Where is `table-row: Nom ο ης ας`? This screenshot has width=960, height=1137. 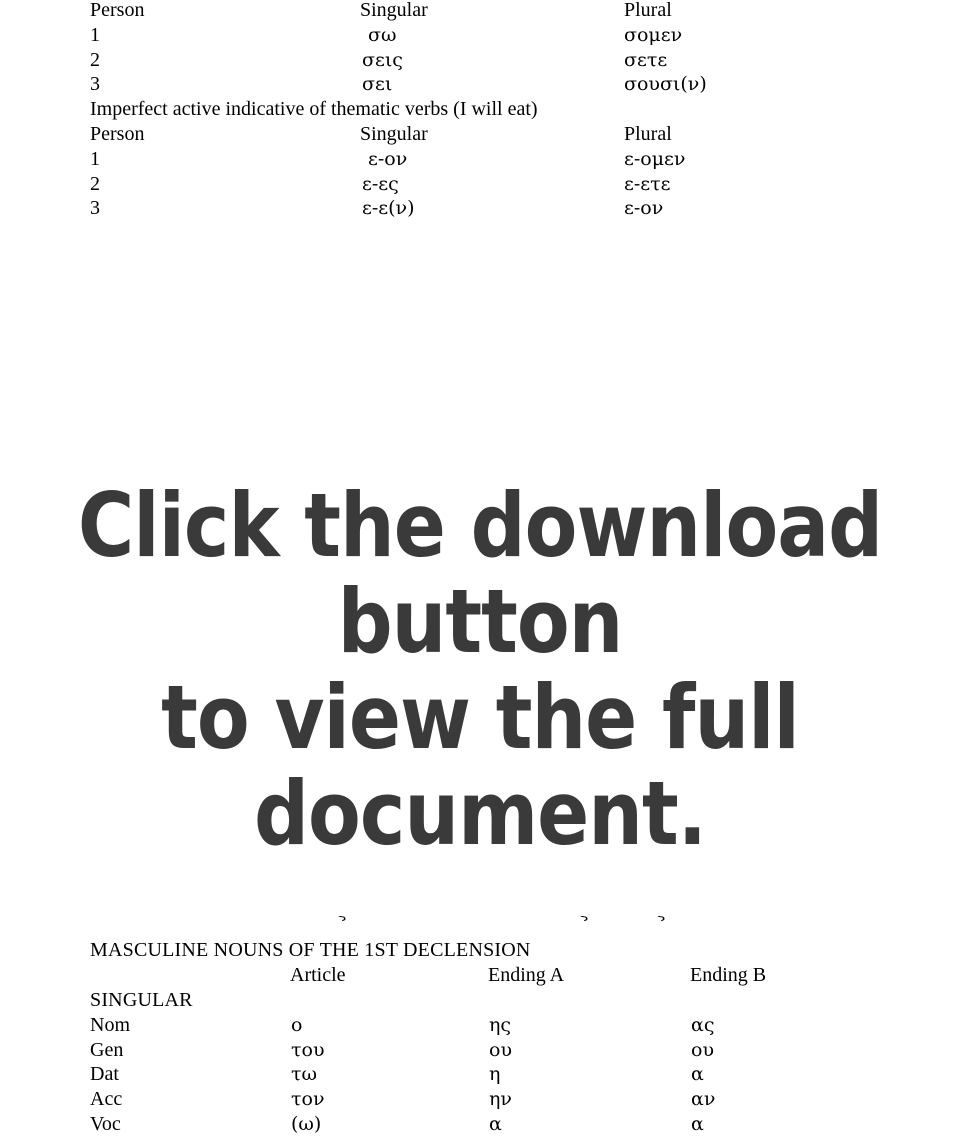
table-row: Nom ο ης ας is located at coordinates (480, 1025).